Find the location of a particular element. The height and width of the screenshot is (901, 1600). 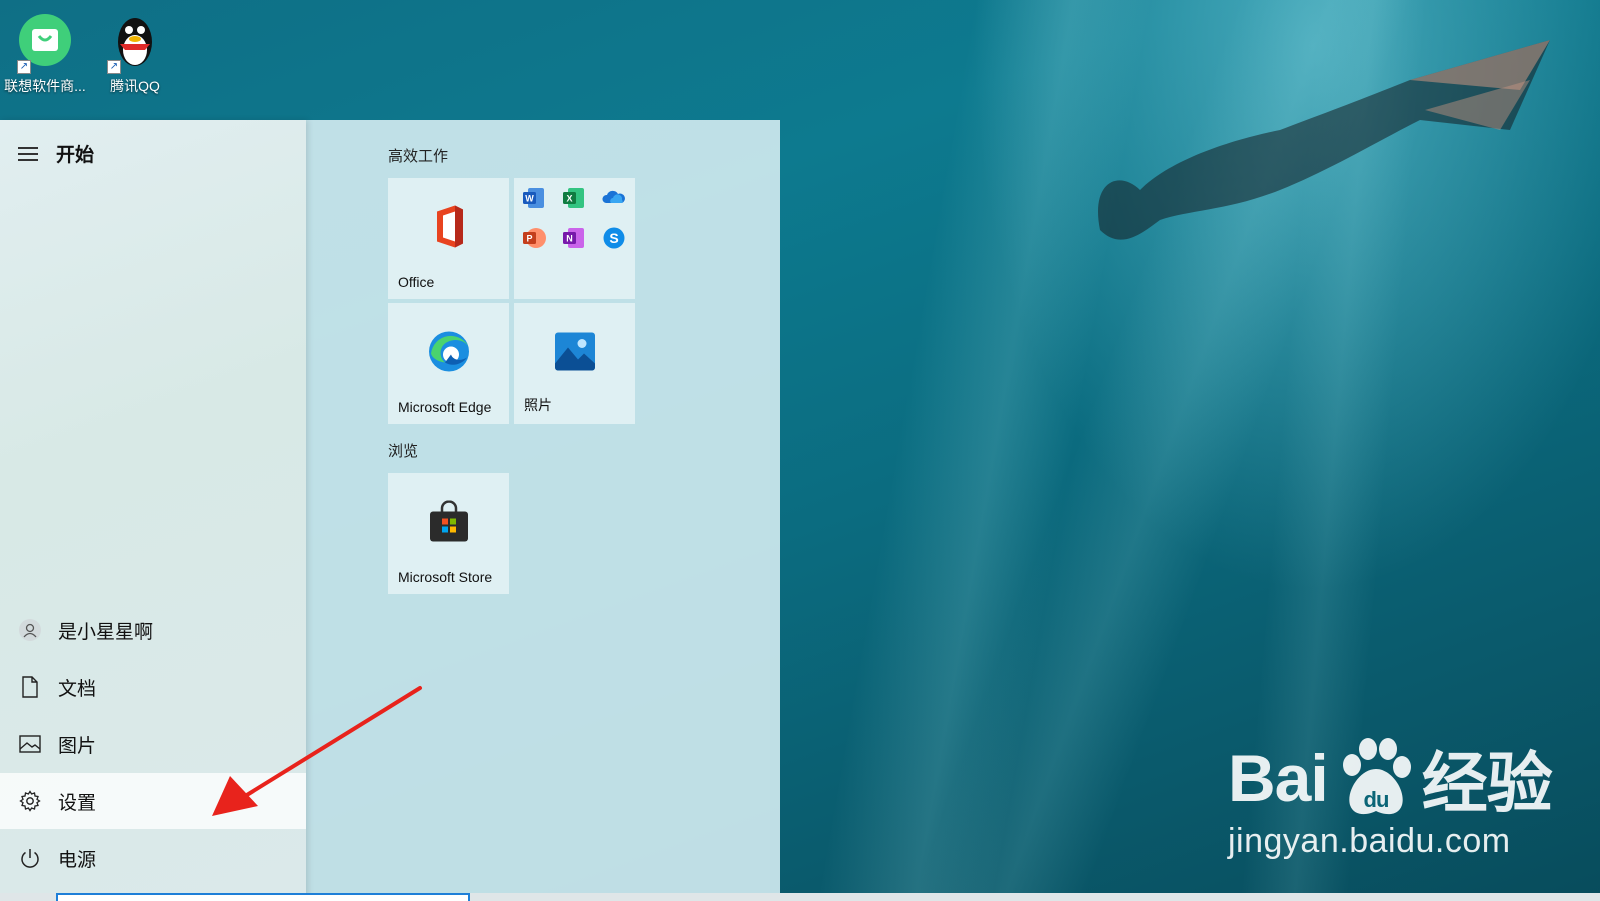

tile-microsoft-store: Microsoft Store is located at coordinates (448, 533).